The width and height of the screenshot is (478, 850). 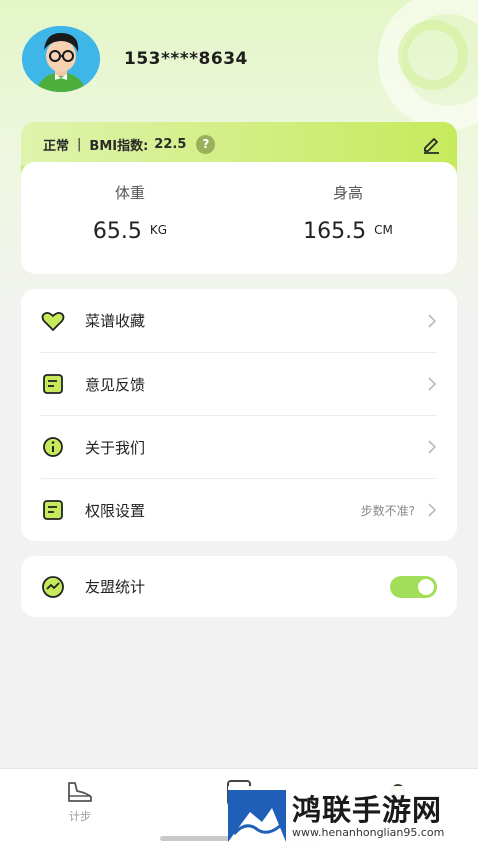 I want to click on tab-steps: 计步, so click(x=80, y=801).